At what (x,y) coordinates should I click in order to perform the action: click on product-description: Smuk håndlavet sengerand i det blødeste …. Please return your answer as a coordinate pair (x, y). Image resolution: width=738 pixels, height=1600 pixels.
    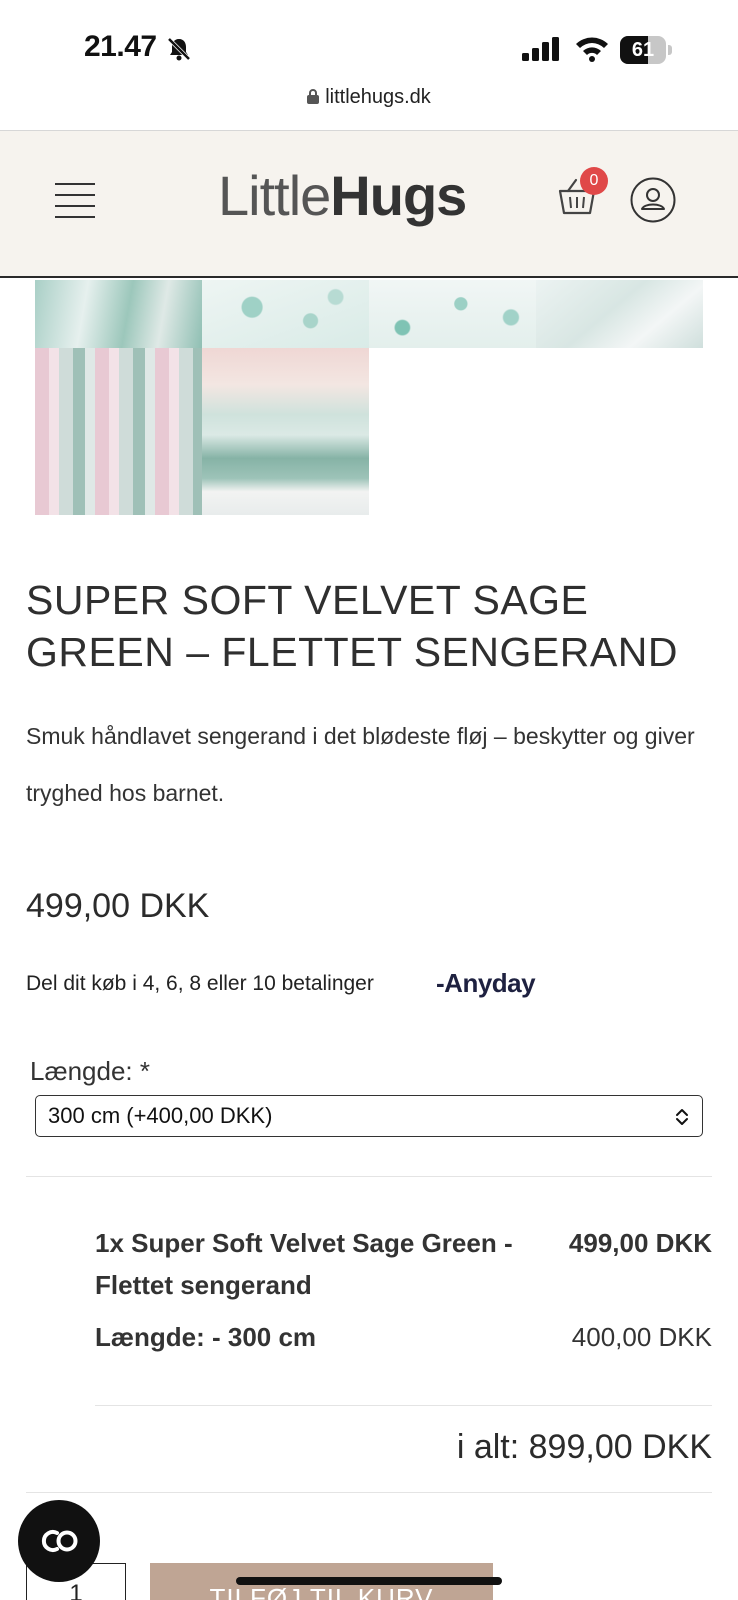
    Looking at the image, I should click on (360, 764).